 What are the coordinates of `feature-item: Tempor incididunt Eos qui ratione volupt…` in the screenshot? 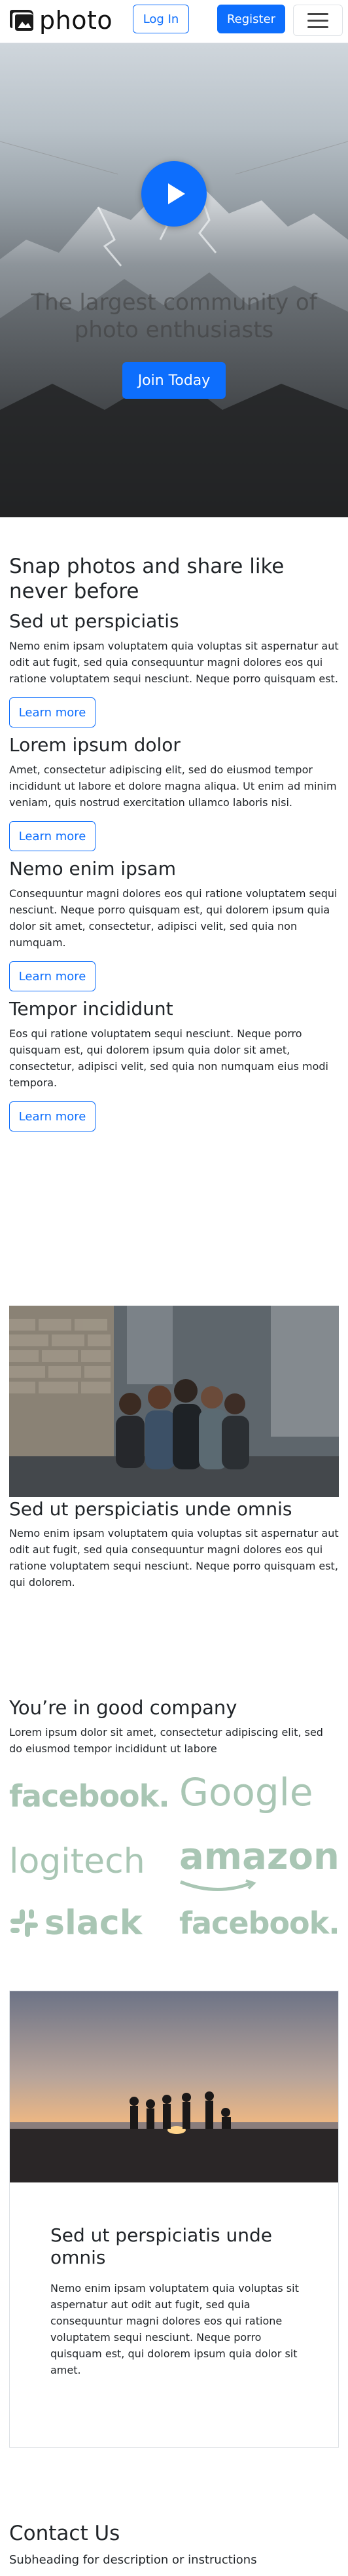 It's located at (174, 1065).